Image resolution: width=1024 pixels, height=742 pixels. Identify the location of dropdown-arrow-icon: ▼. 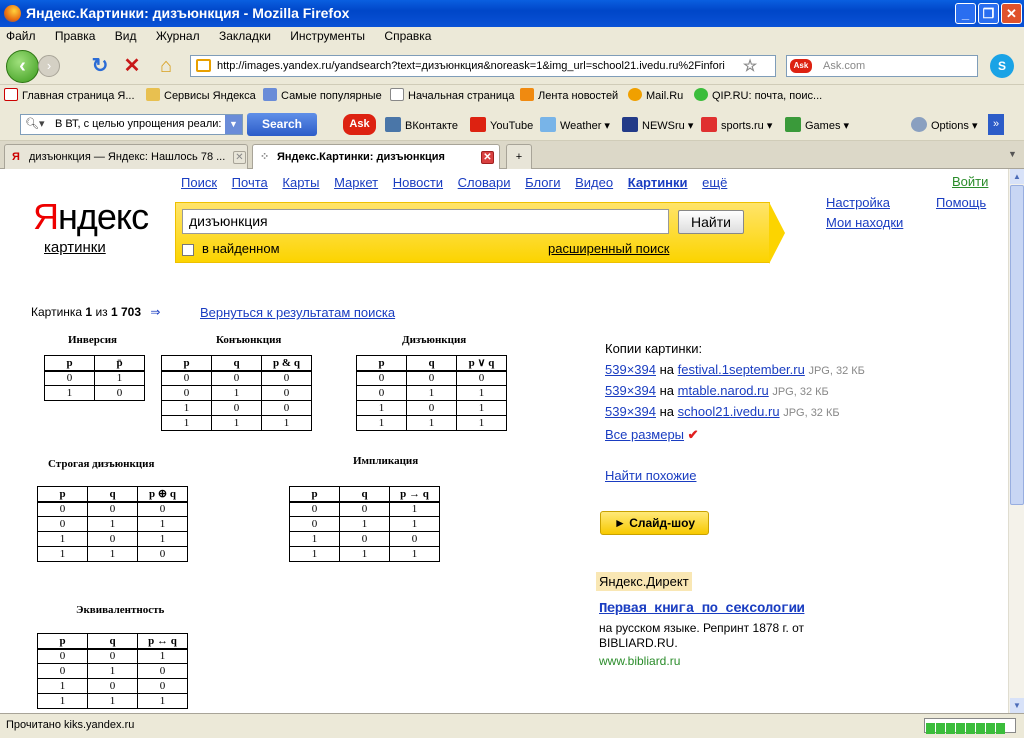
(233, 124).